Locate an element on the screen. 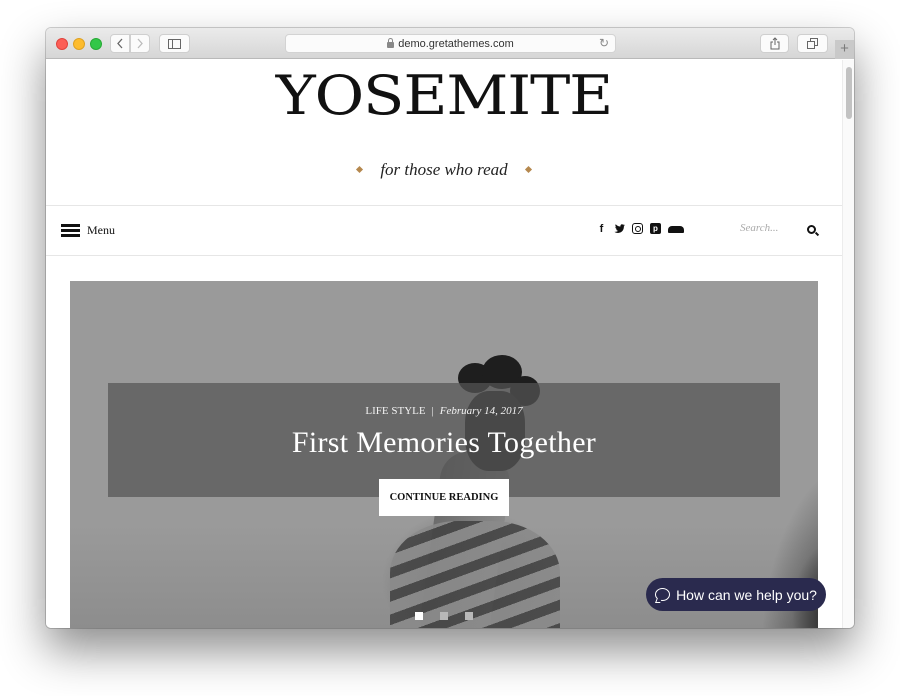 The height and width of the screenshot is (696, 900). sidebar-toggle-button is located at coordinates (174, 43).